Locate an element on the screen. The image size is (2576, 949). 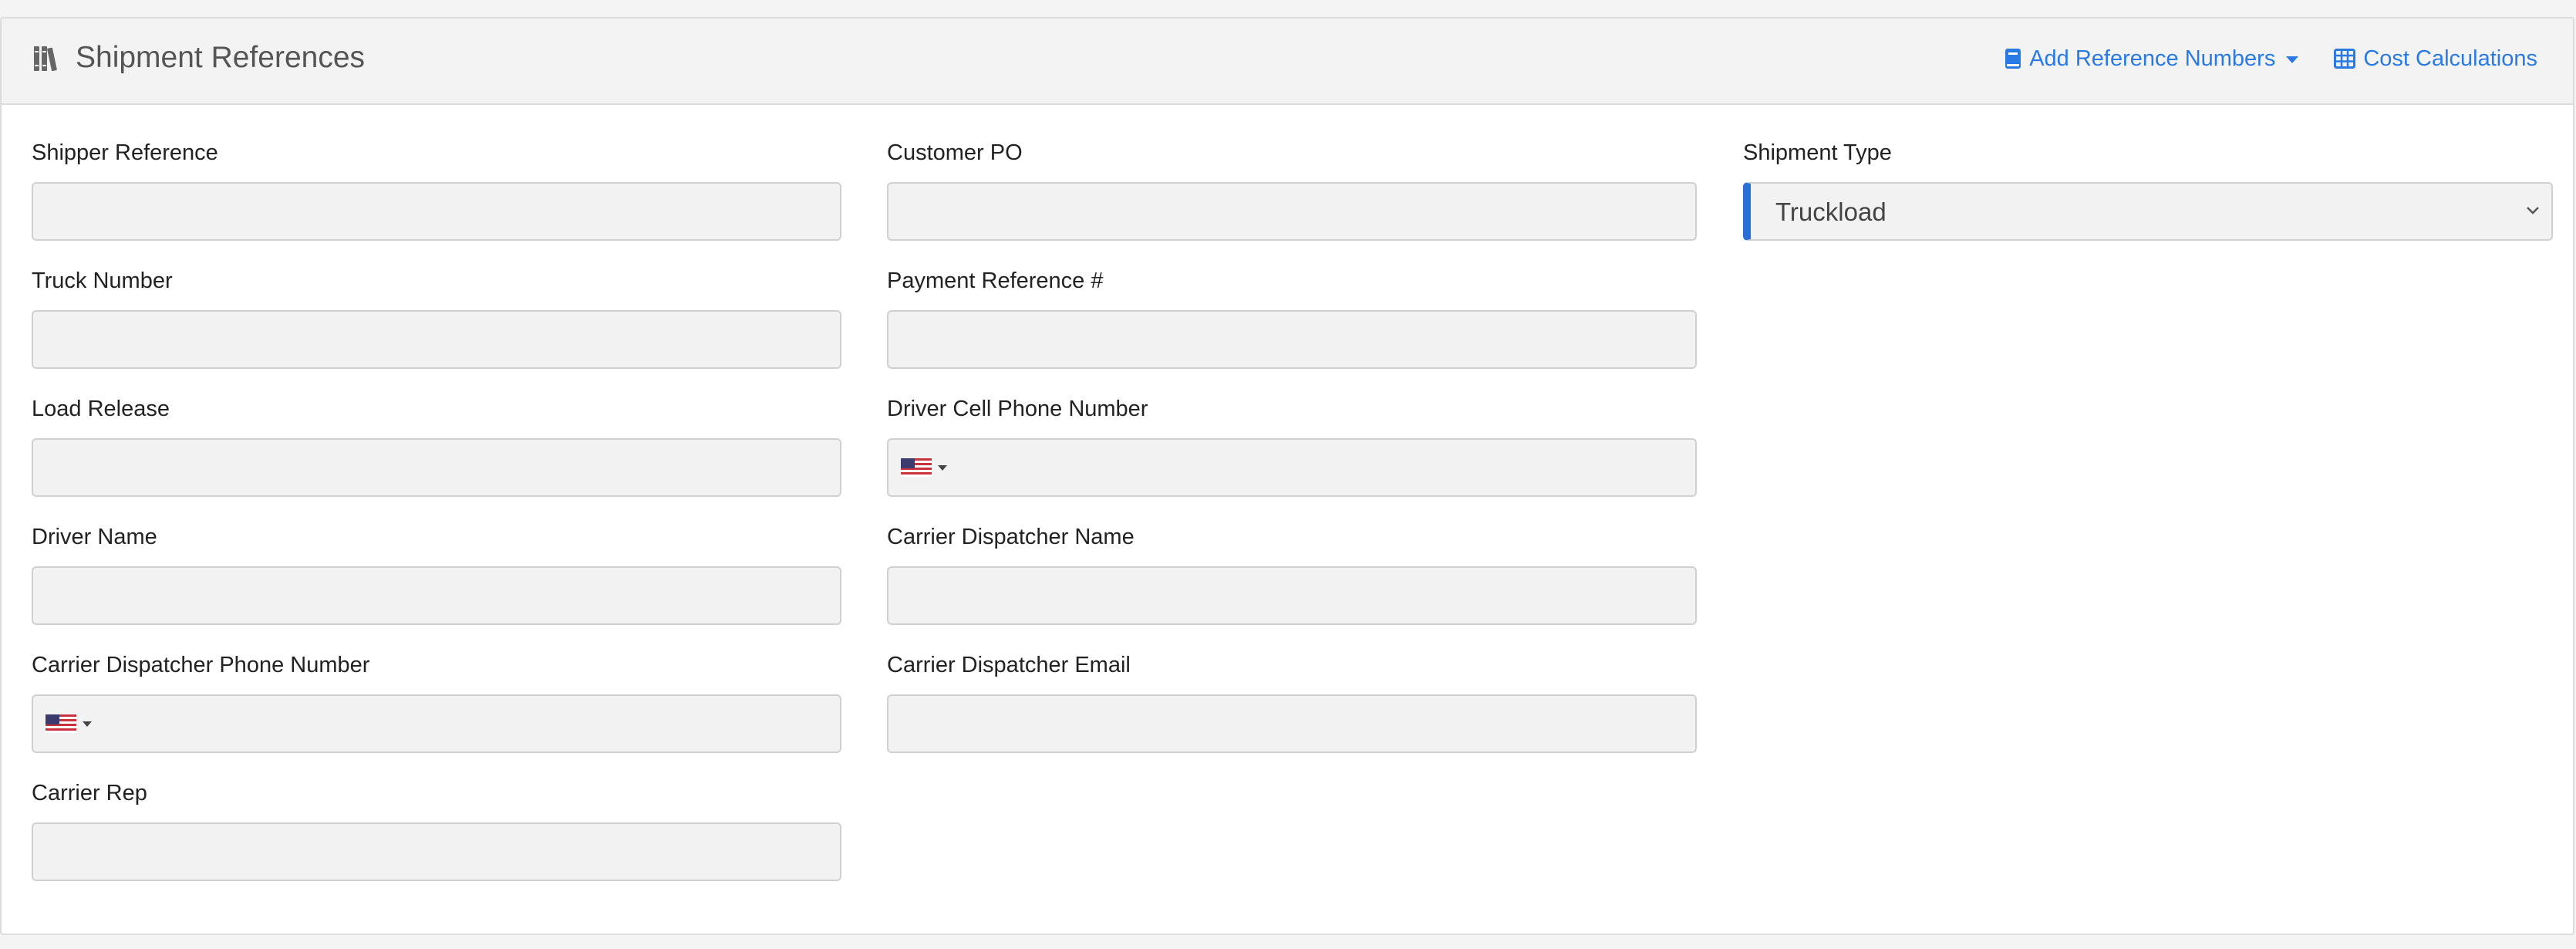
shipment-type-value: Truckload is located at coordinates (1830, 212).